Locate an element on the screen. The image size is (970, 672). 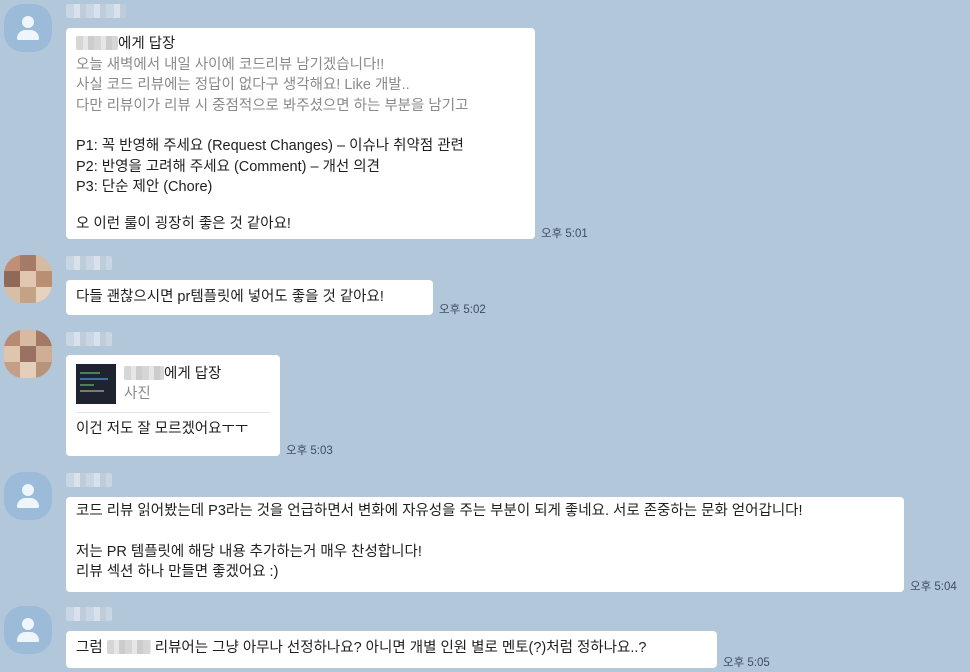
message-text: 이건 저도 잘 모르겠어요ㅜㅜ is located at coordinates (162, 429).